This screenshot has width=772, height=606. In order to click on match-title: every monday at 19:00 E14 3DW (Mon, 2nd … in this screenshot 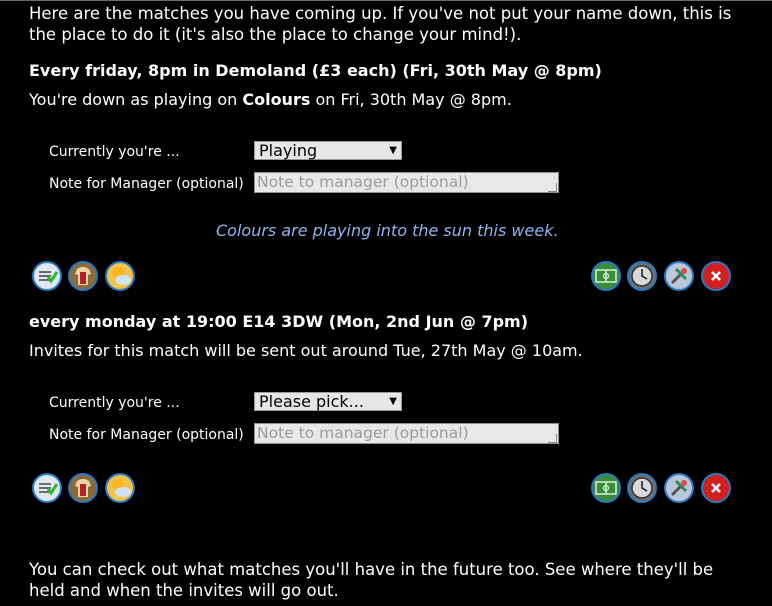, I will do `click(279, 321)`.